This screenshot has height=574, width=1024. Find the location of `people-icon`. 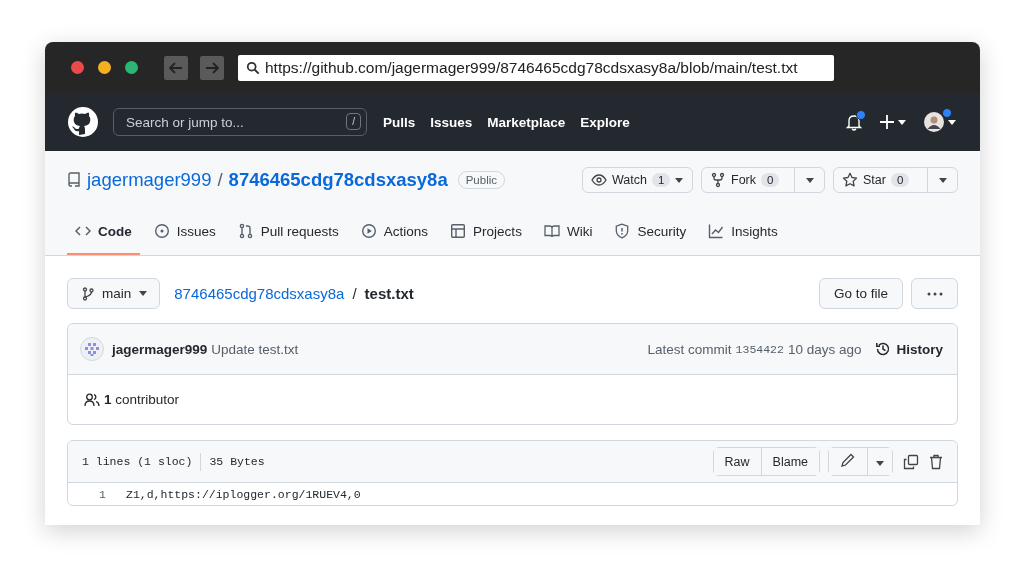

people-icon is located at coordinates (92, 399).